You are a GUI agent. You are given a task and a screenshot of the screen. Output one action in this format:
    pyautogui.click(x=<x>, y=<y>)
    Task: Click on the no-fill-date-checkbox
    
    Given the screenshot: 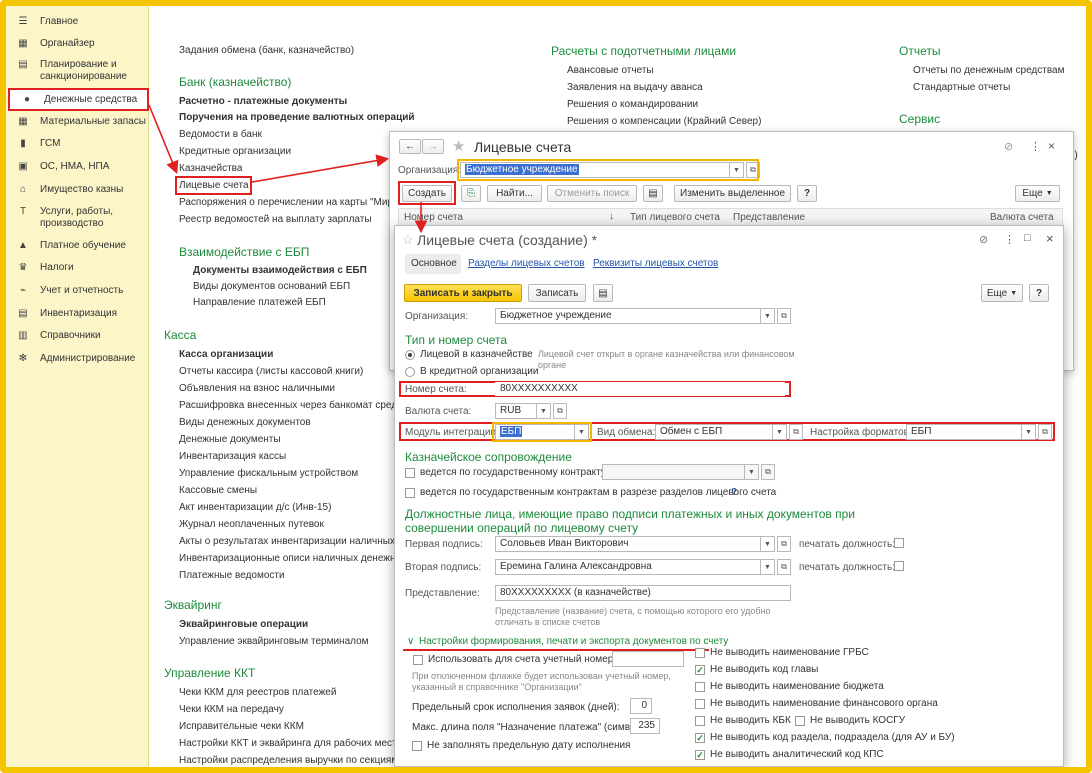 What is the action you would take?
    pyautogui.click(x=417, y=746)
    